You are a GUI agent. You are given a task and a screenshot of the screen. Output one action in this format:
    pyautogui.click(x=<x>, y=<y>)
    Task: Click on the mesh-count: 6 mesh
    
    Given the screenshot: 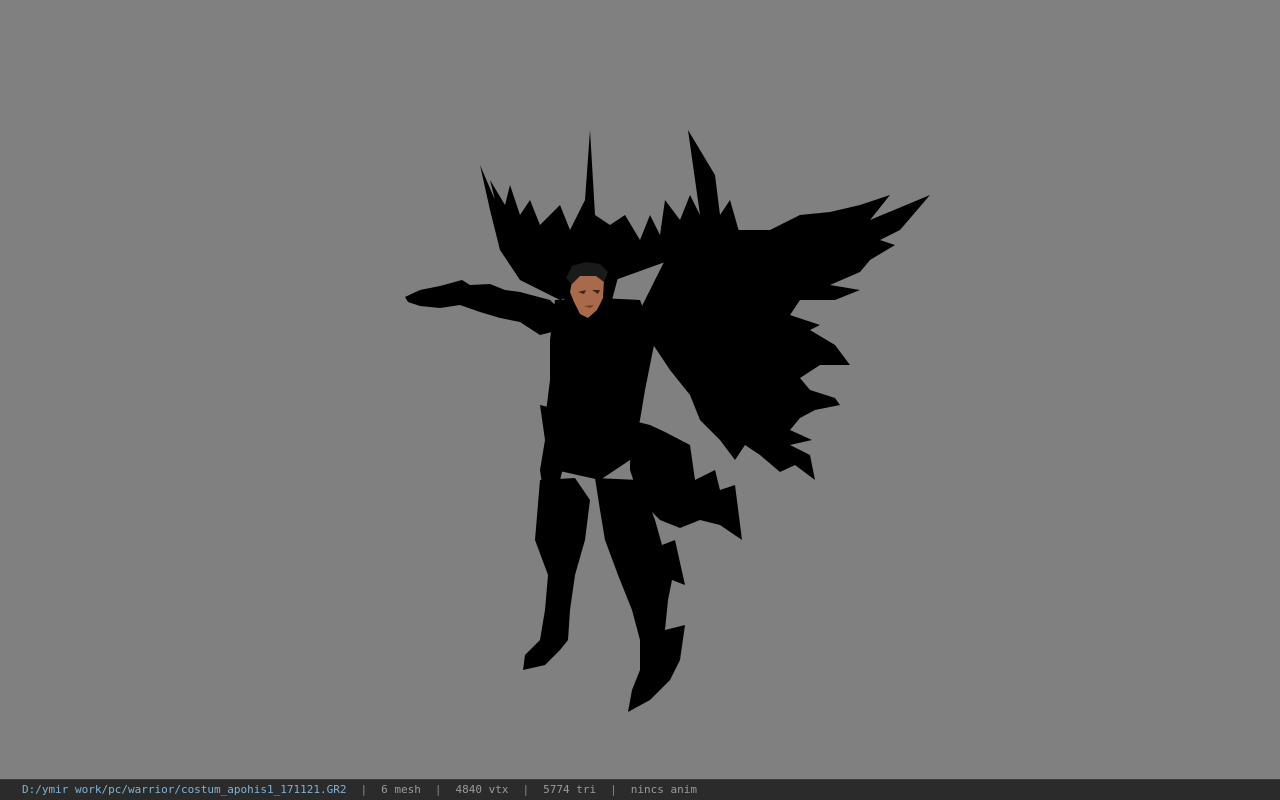 What is the action you would take?
    pyautogui.click(x=401, y=789)
    